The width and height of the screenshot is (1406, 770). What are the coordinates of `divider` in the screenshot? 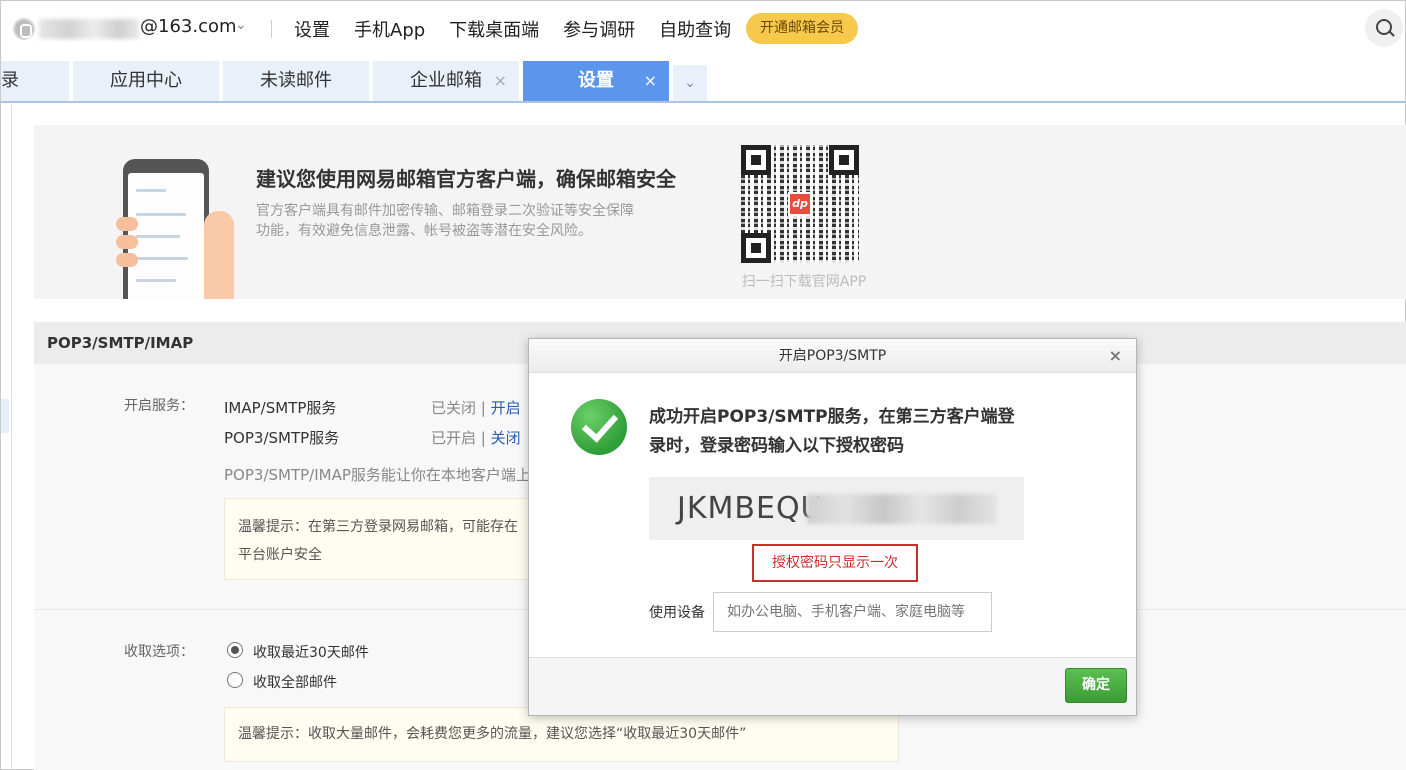 It's located at (271, 29).